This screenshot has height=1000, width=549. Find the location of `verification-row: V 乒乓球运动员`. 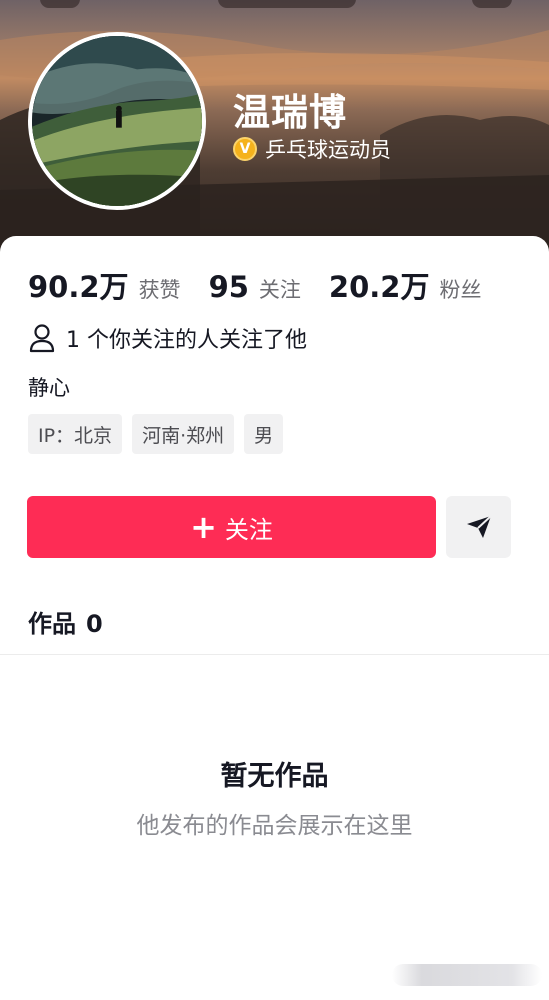

verification-row: V 乒乓球运动员 is located at coordinates (312, 149).